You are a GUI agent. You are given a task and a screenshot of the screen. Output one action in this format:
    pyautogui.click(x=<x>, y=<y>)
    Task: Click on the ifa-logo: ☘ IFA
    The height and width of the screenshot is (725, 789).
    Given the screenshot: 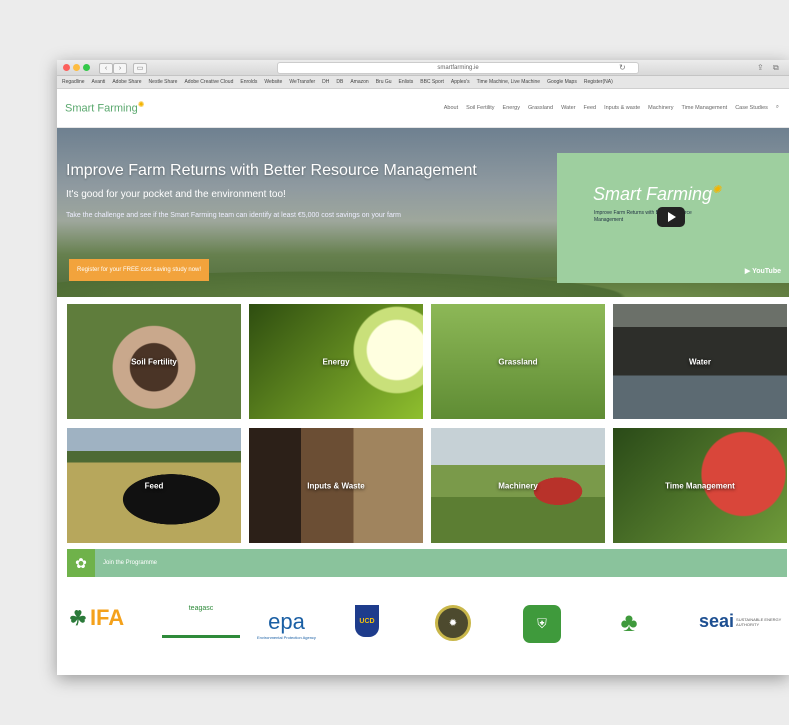 What is the action you would take?
    pyautogui.click(x=96, y=618)
    